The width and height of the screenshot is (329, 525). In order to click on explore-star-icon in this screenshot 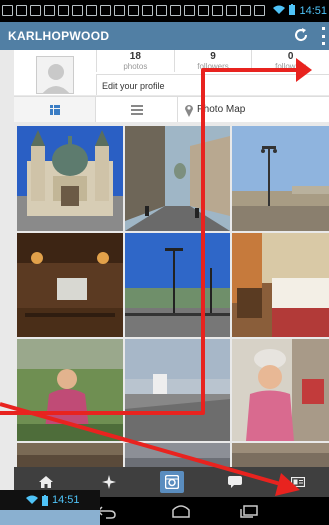, I will do `click(108, 482)`.